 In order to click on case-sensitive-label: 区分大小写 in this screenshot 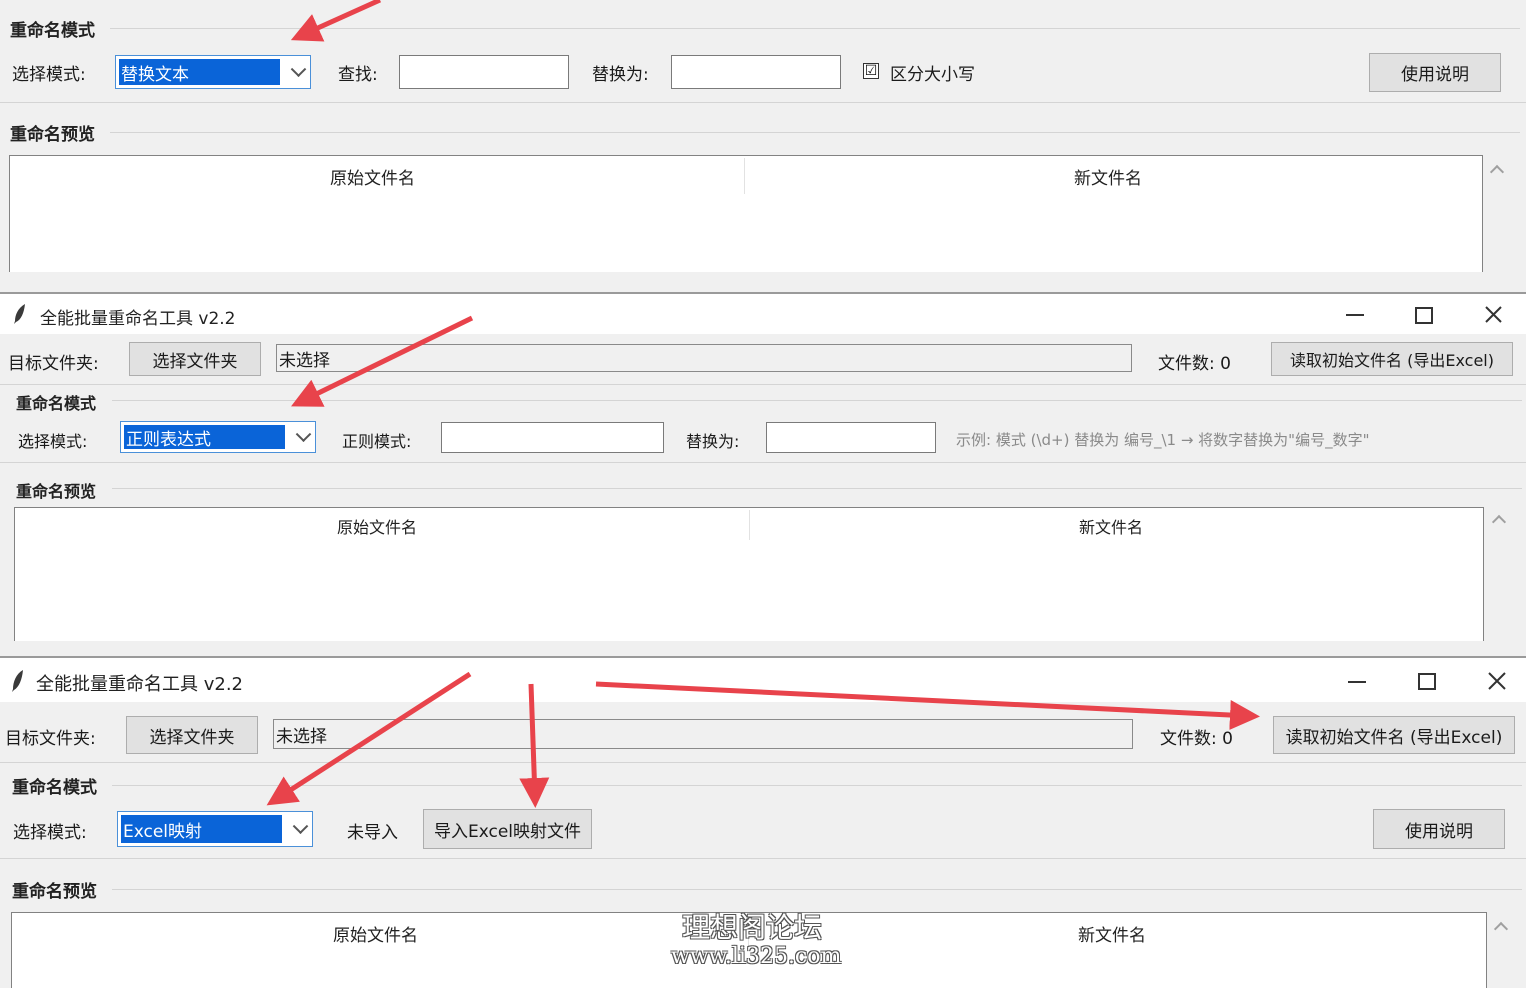, I will do `click(932, 75)`.